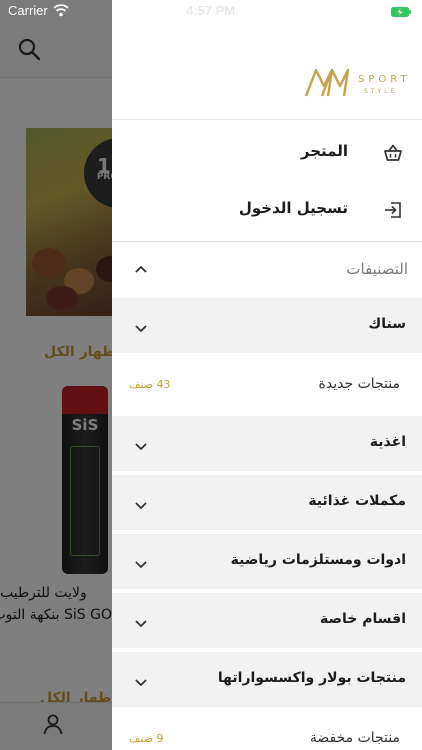 This screenshot has height=750, width=422. Describe the element at coordinates (141, 269) in the screenshot. I see `chevron-up-icon` at that location.